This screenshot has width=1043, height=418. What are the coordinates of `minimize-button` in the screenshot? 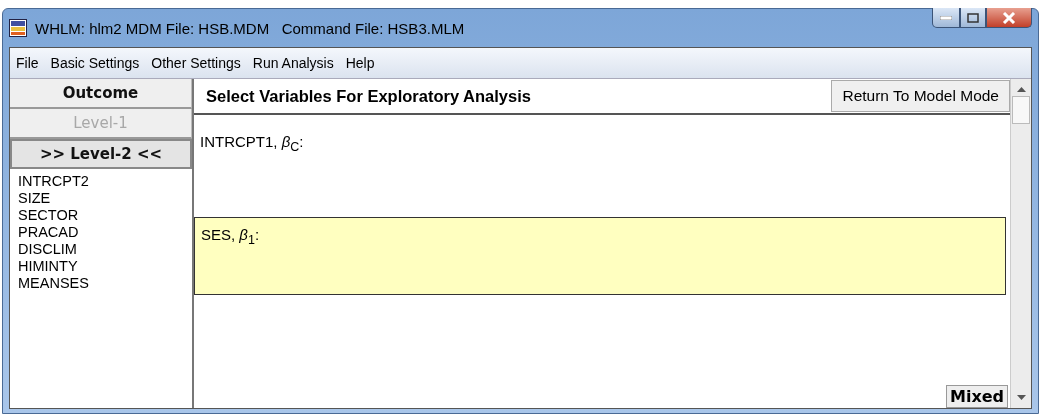 It's located at (946, 18).